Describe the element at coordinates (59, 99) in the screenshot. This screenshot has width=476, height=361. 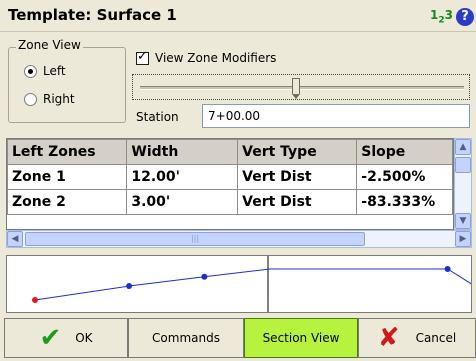
I see `radio-right-label: Right` at that location.